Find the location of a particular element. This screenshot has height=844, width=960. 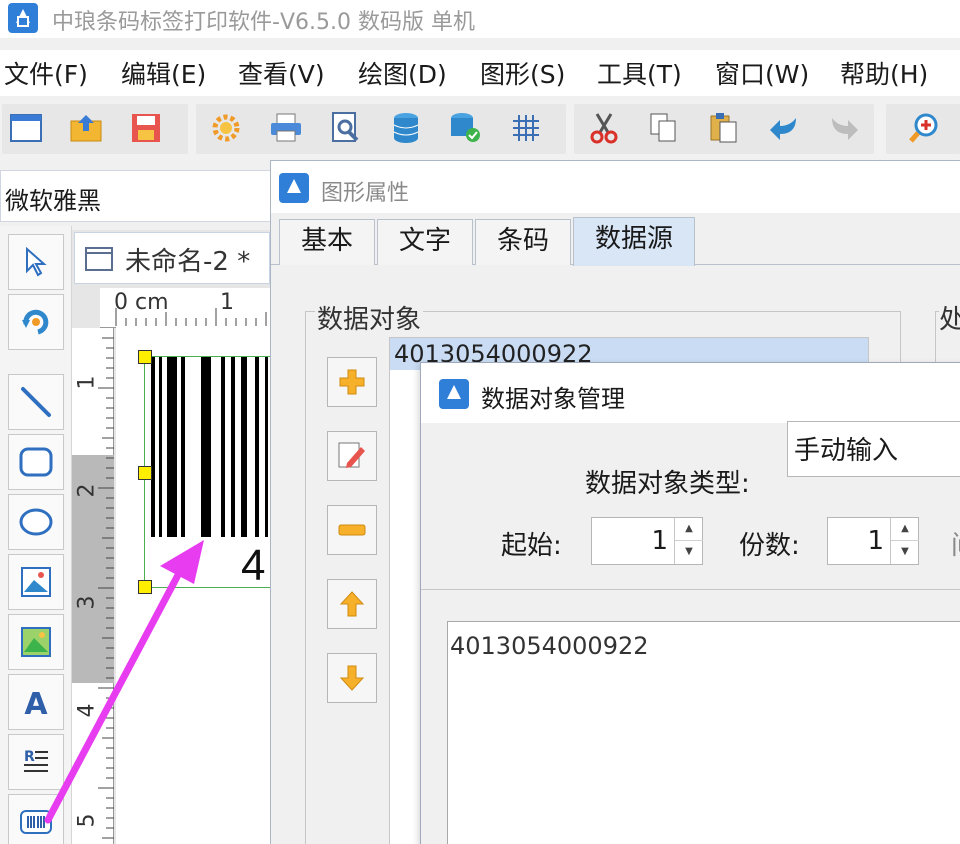

line-icon is located at coordinates (36, 402).